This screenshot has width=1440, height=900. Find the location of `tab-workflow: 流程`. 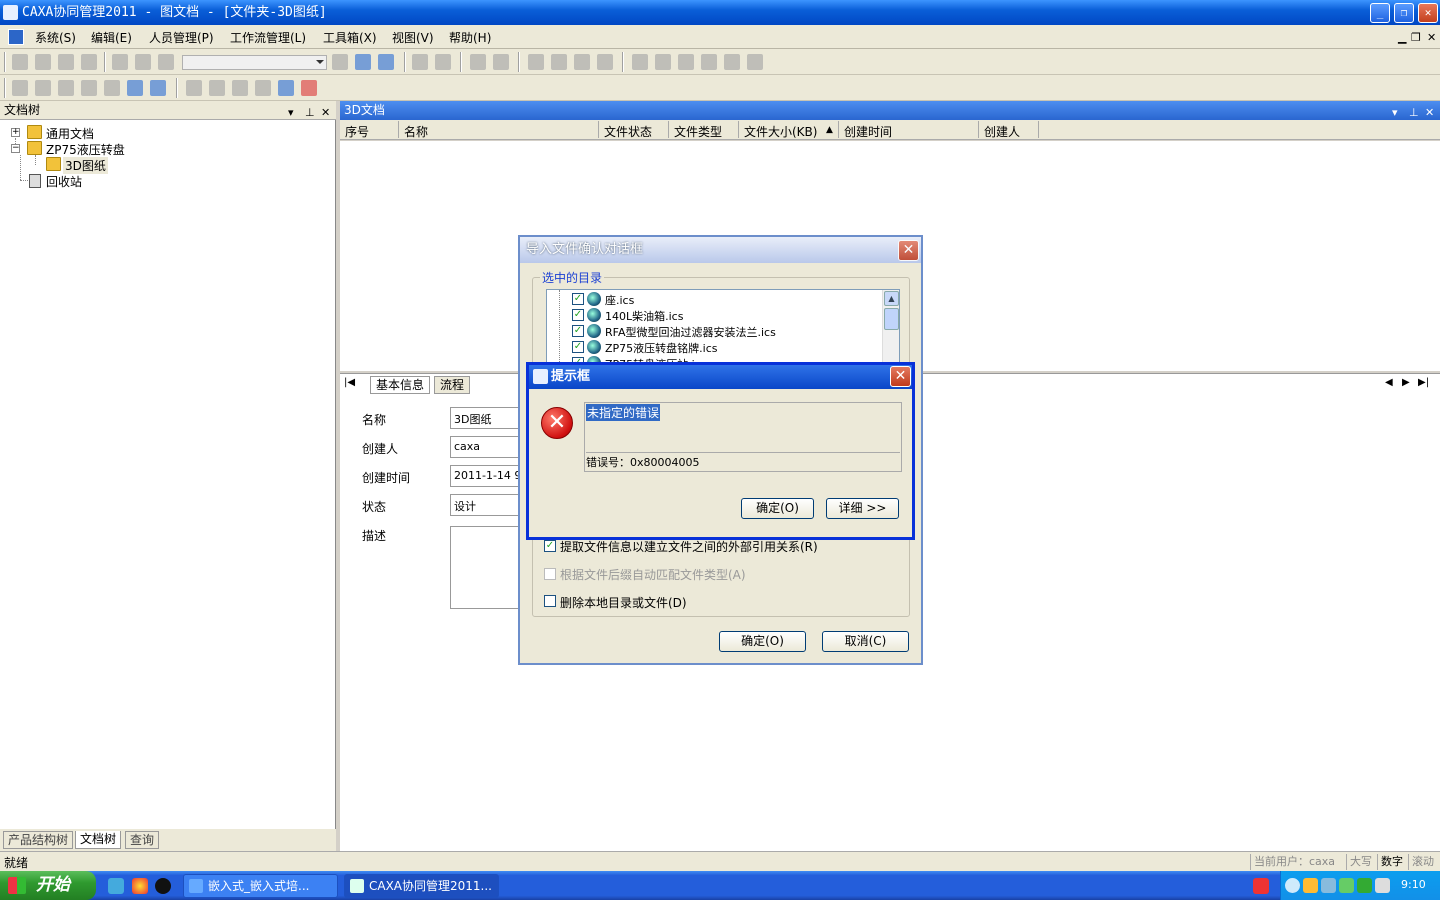

tab-workflow: 流程 is located at coordinates (452, 385).